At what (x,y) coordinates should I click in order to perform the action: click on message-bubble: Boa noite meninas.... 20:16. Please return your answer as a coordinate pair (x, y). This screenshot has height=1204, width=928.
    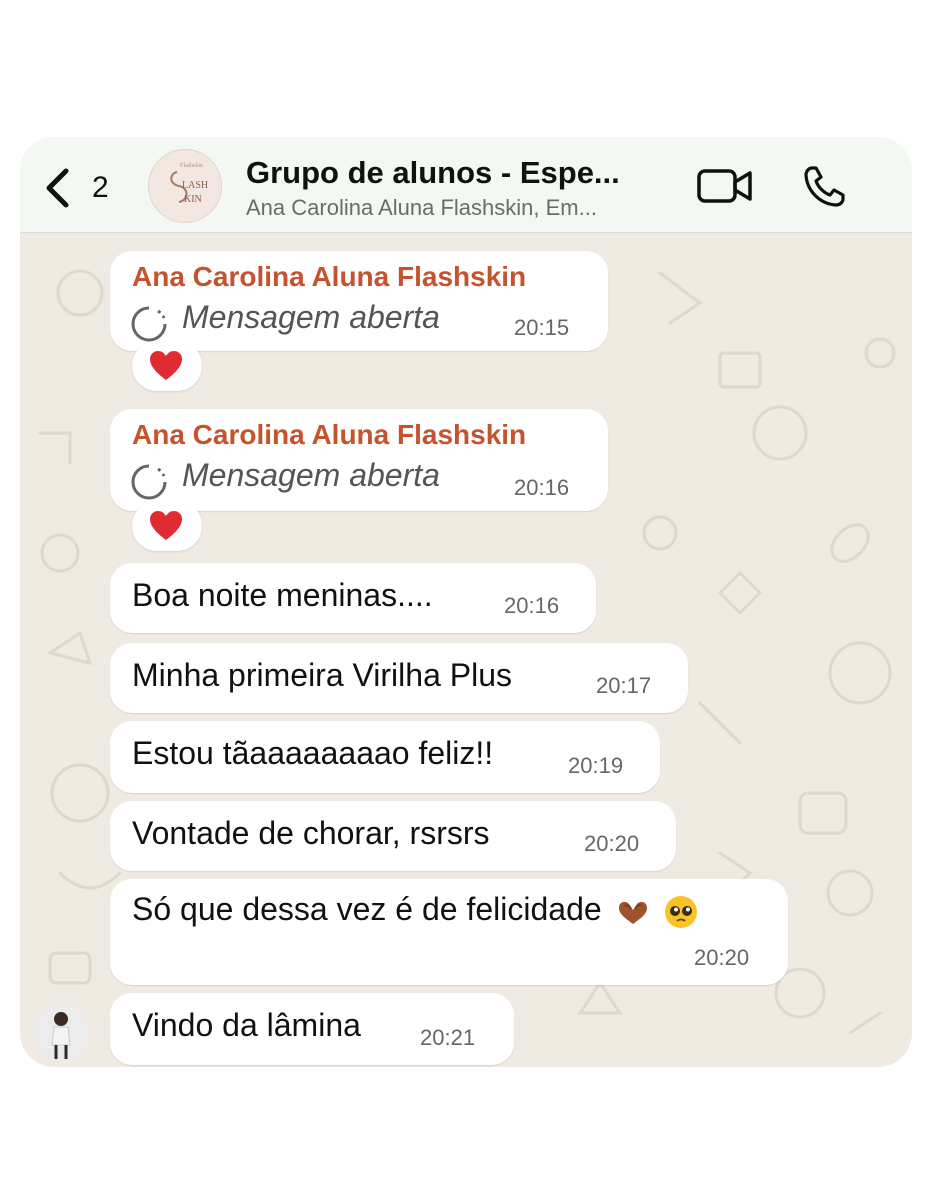
    Looking at the image, I should click on (353, 598).